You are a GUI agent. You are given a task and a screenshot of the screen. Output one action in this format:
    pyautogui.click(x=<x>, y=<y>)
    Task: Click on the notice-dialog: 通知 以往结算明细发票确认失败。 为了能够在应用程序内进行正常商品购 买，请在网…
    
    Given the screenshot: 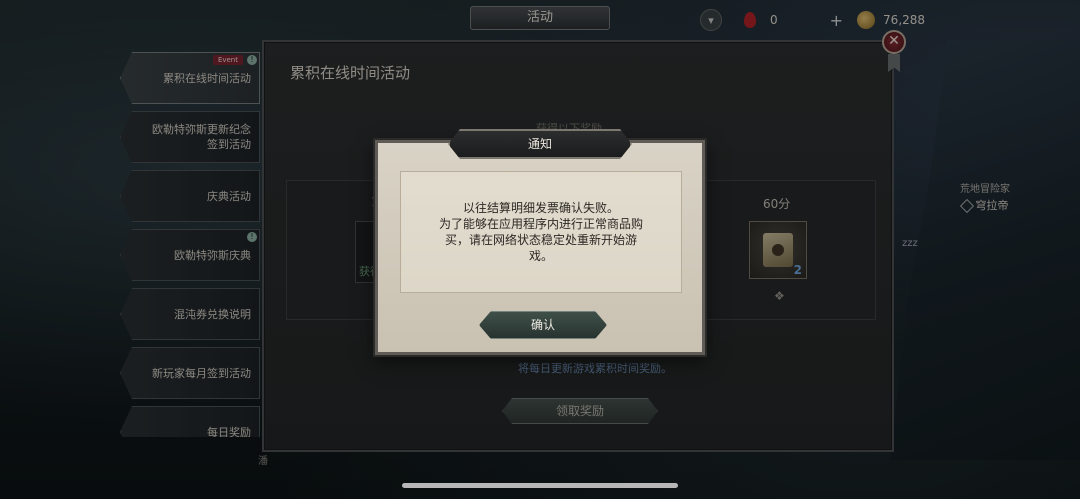 What is the action you would take?
    pyautogui.click(x=540, y=247)
    